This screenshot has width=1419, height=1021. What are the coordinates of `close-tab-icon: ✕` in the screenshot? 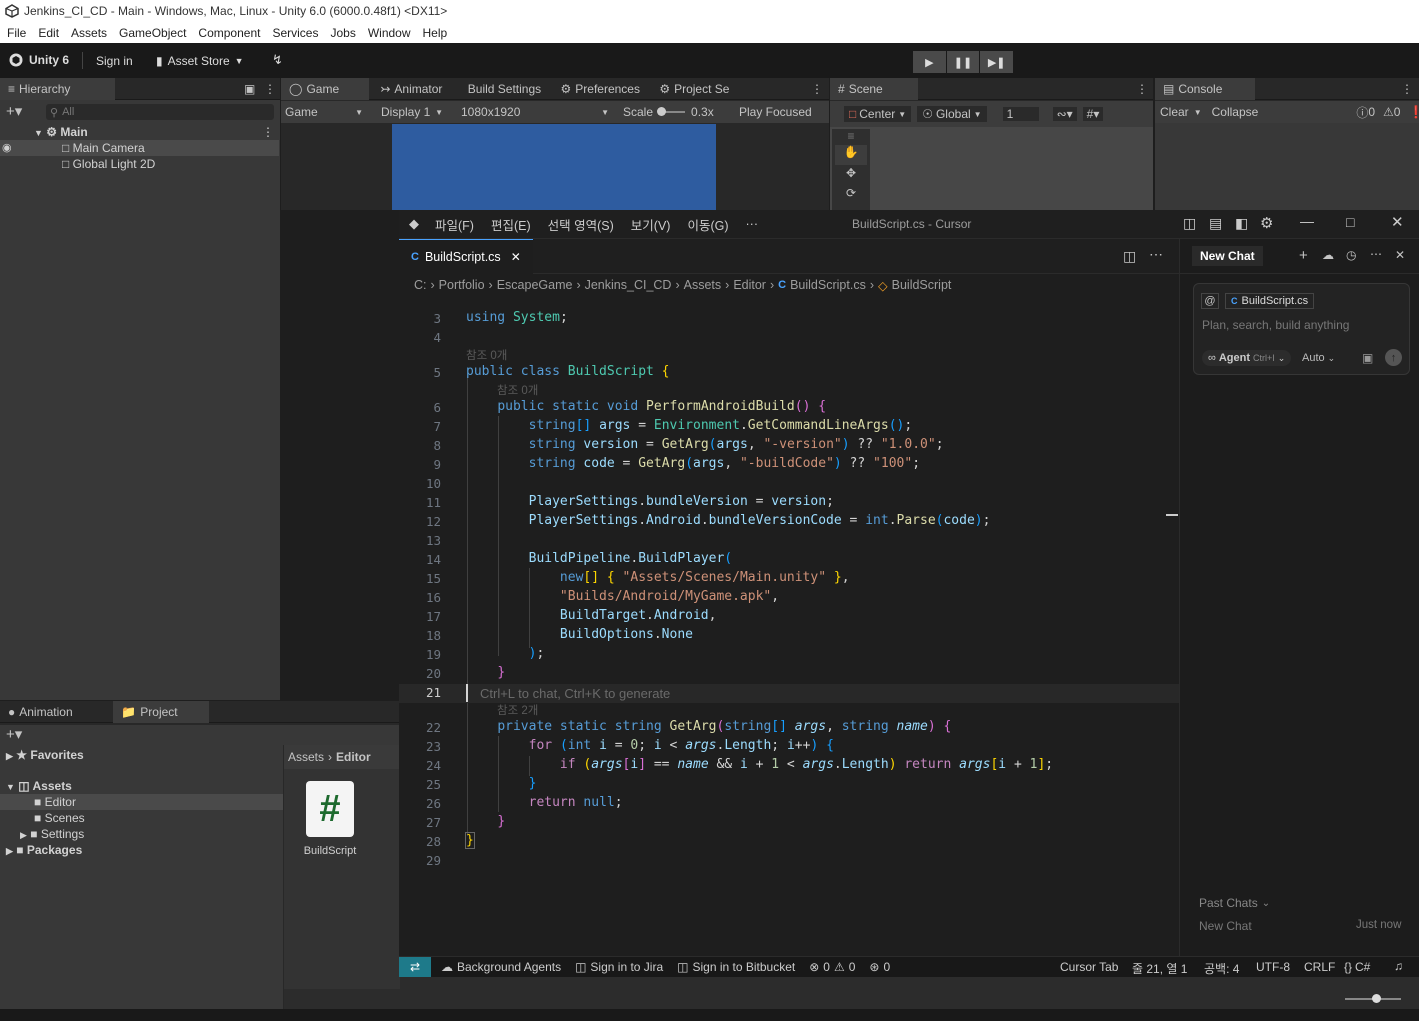 It's located at (516, 257).